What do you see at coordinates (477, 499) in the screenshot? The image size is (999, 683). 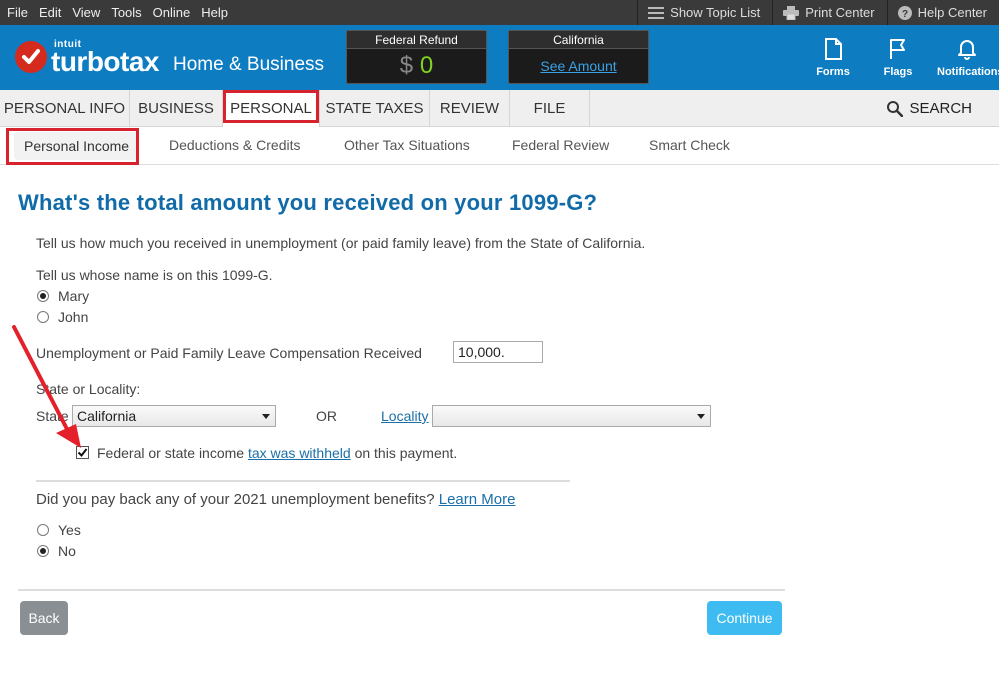 I see `learn-more-link: Learn More` at bounding box center [477, 499].